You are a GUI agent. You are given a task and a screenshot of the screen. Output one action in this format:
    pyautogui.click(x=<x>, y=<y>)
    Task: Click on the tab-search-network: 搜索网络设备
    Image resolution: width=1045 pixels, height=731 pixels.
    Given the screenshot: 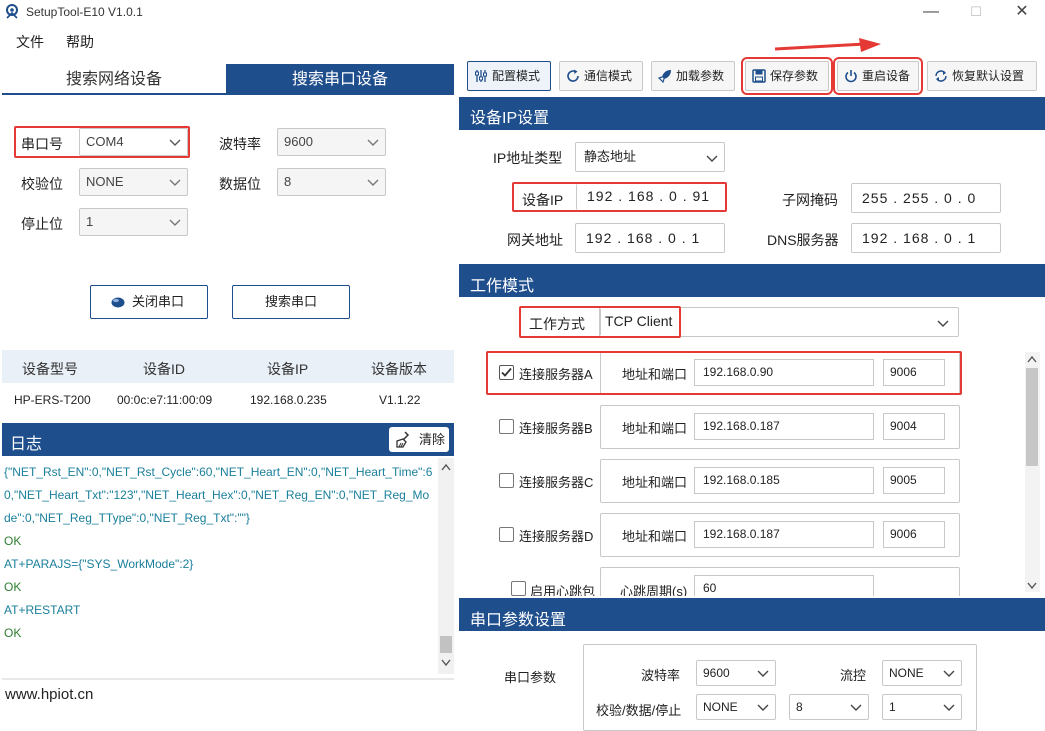 What is the action you would take?
    pyautogui.click(x=114, y=79)
    